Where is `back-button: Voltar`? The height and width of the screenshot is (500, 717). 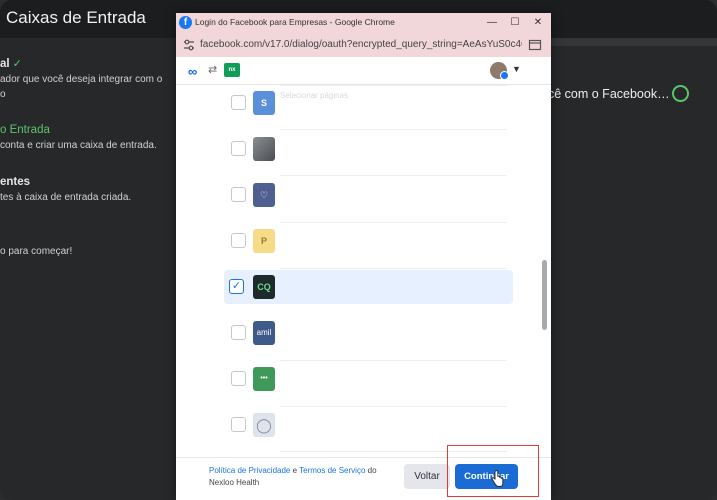
back-button: Voltar is located at coordinates (427, 476).